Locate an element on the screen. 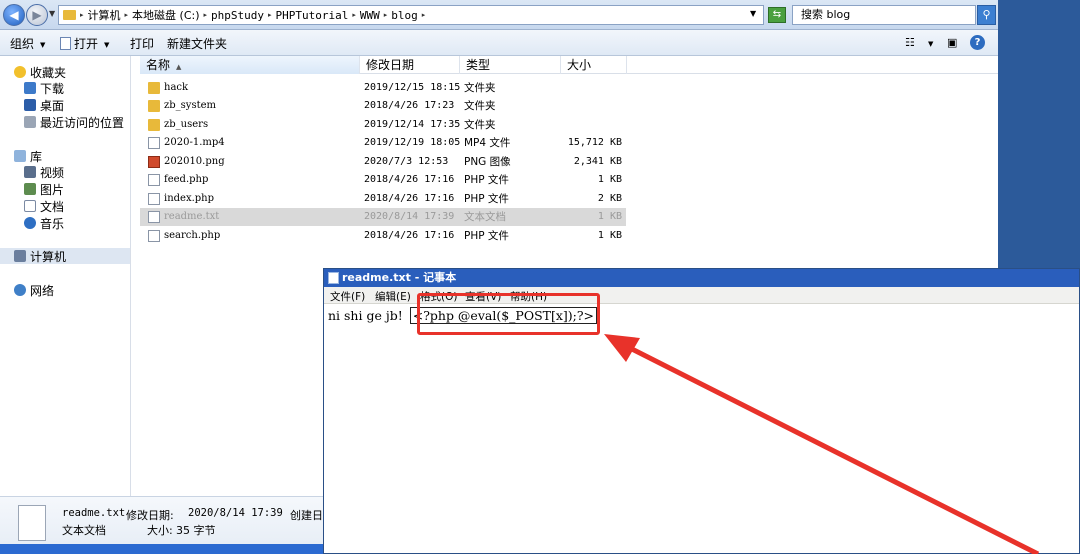  file-date: 2019/12/15 18:15 is located at coordinates (412, 87).